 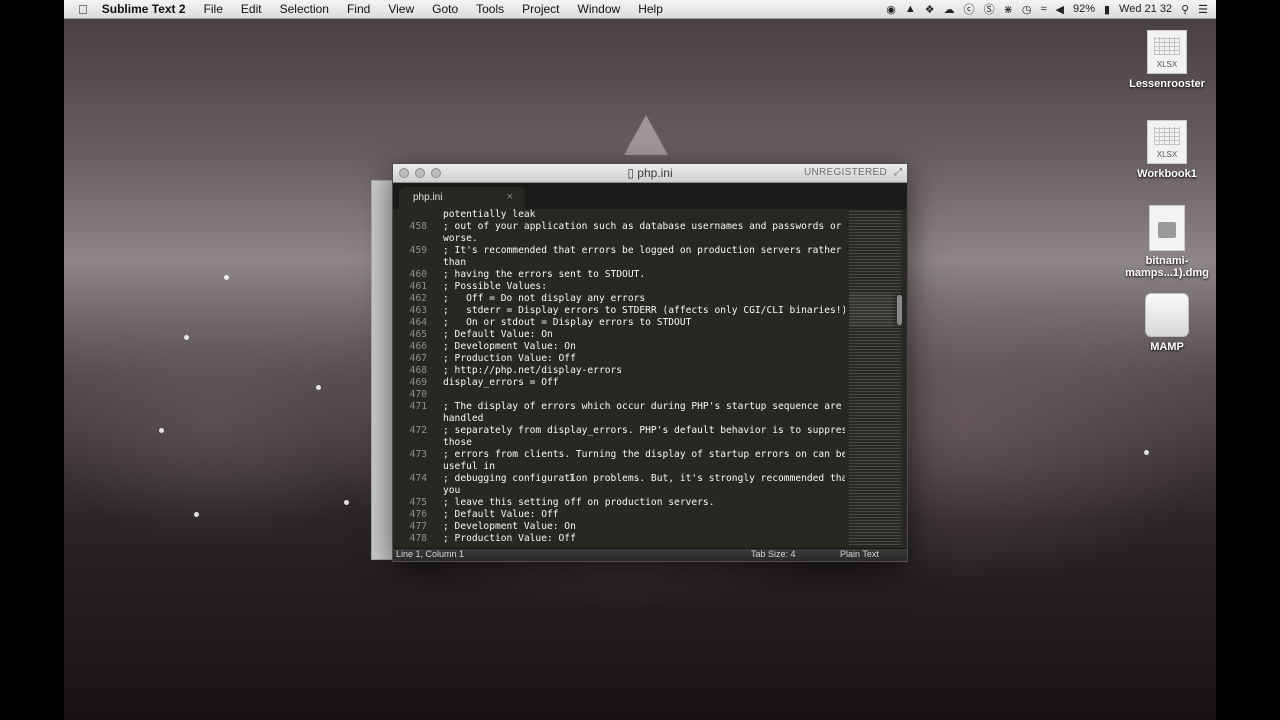 What do you see at coordinates (489, 215) in the screenshot?
I see `line-text: potentially leak` at bounding box center [489, 215].